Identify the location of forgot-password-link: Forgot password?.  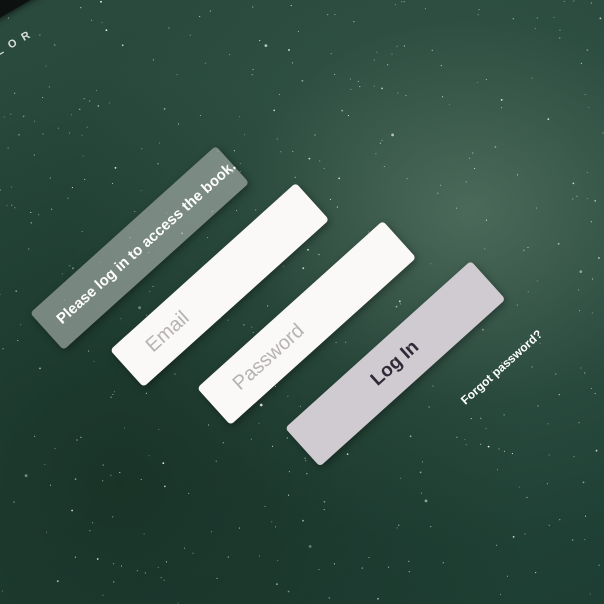
(501, 367).